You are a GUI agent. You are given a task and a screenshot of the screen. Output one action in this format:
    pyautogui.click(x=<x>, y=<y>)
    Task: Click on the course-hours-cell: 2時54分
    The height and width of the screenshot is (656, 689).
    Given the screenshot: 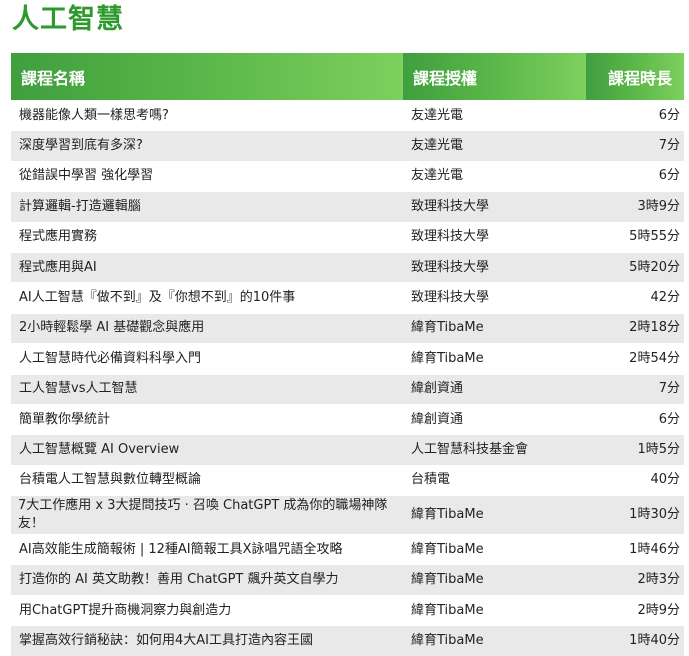 What is the action you would take?
    pyautogui.click(x=635, y=359)
    